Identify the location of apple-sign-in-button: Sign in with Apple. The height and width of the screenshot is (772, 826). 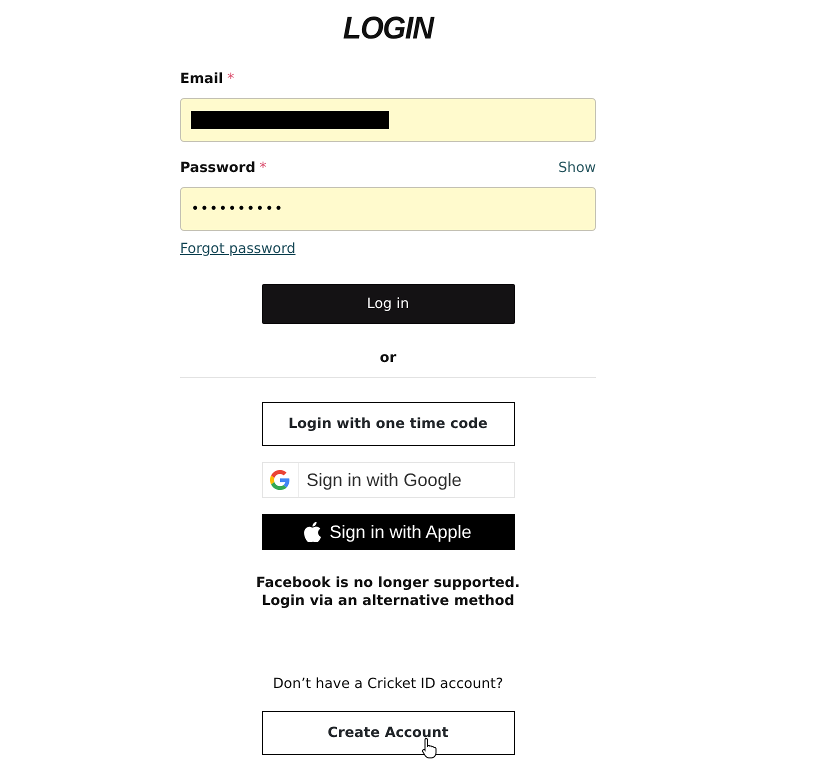
(388, 532).